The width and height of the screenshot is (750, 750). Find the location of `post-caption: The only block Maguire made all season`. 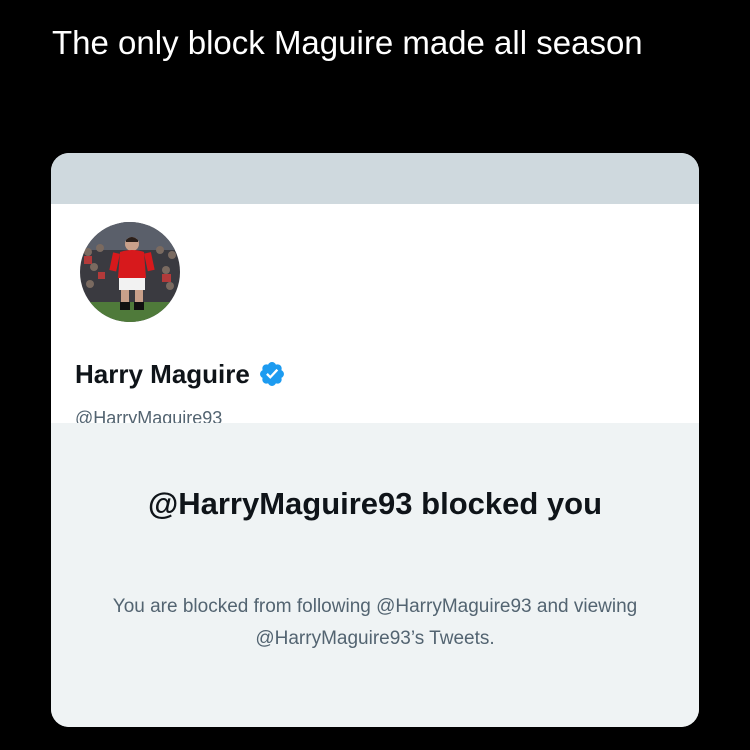

post-caption: The only block Maguire made all season is located at coordinates (347, 42).